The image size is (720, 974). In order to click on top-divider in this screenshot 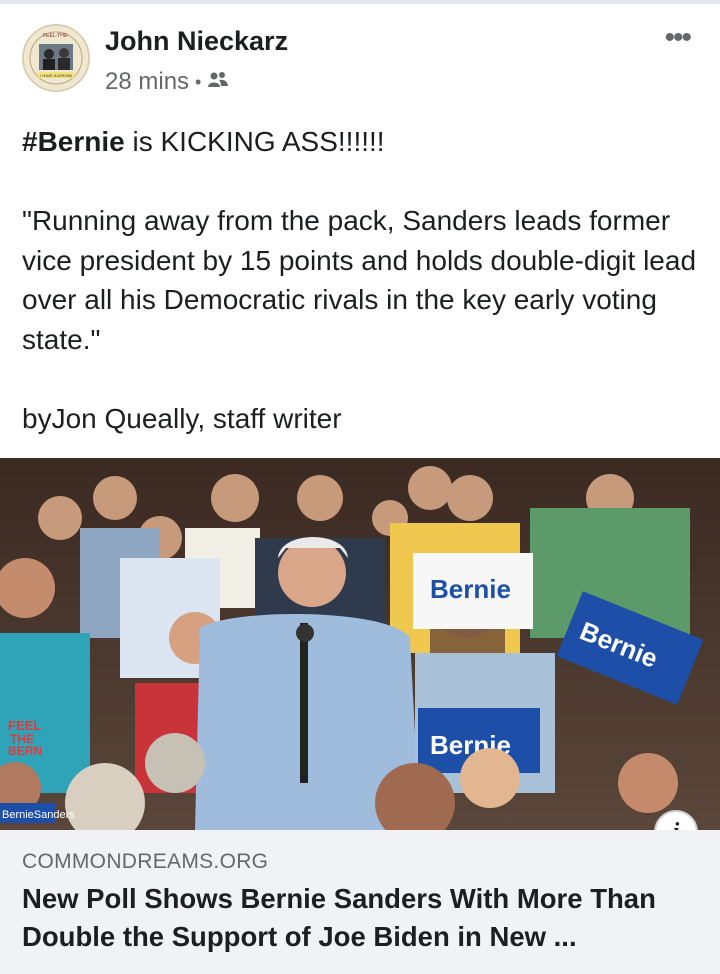, I will do `click(360, 2)`.